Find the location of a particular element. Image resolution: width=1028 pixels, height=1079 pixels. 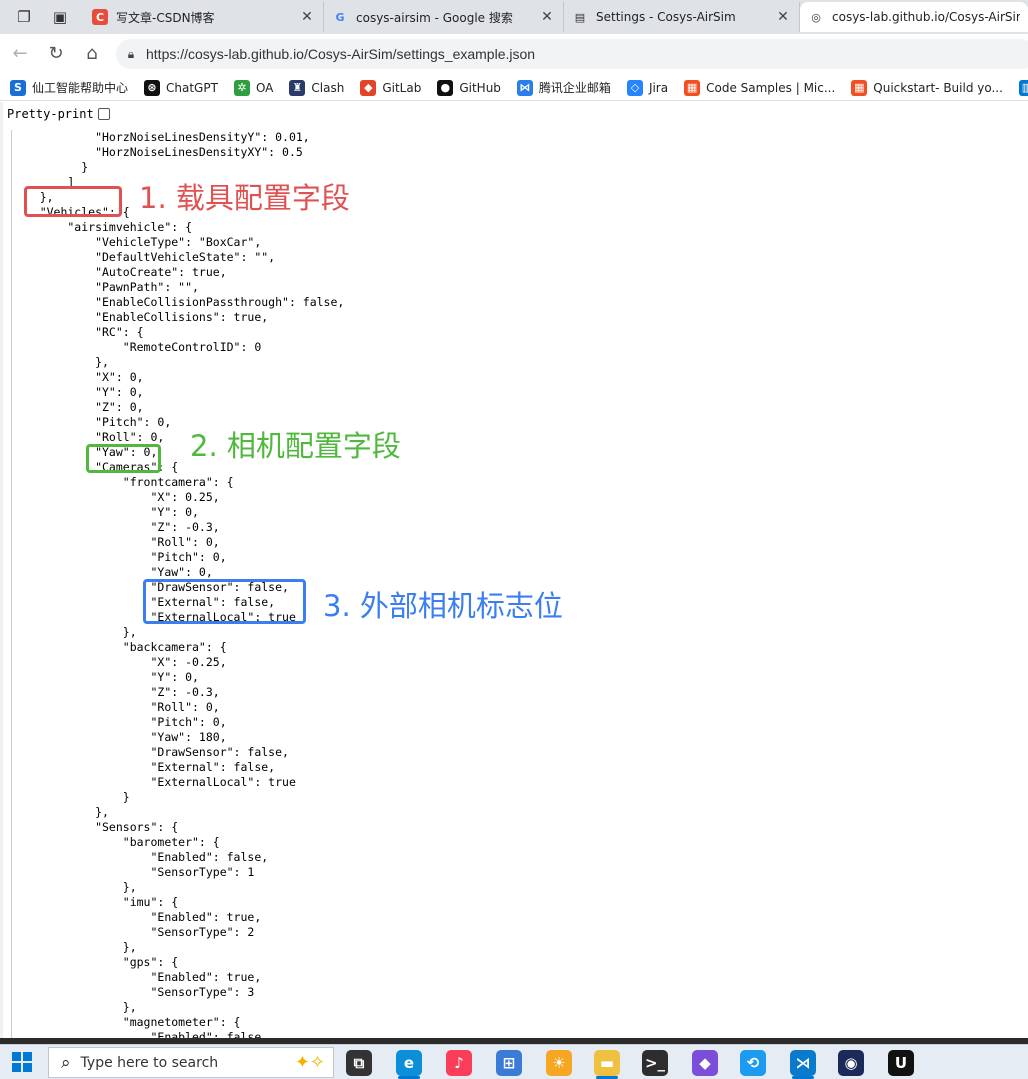

azure-icon: ▥ is located at coordinates (1023, 87).